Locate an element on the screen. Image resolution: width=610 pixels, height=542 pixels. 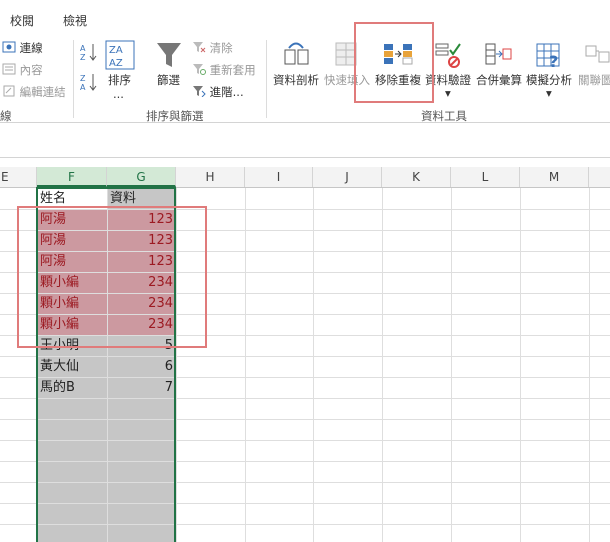
connections-label: 連線 is located at coordinates (31, 48).